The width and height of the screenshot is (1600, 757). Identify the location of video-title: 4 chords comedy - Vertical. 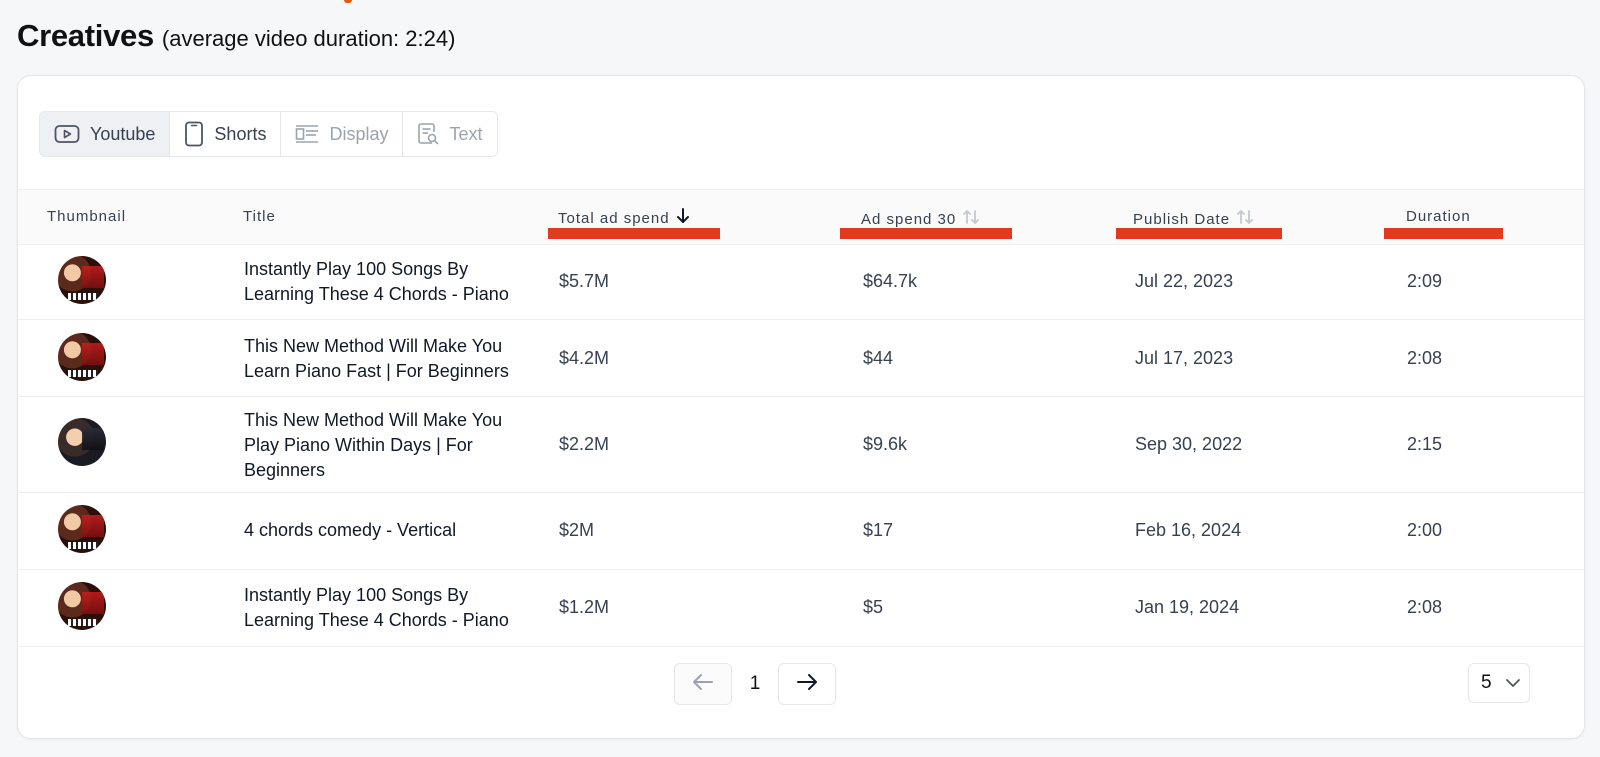
(350, 530).